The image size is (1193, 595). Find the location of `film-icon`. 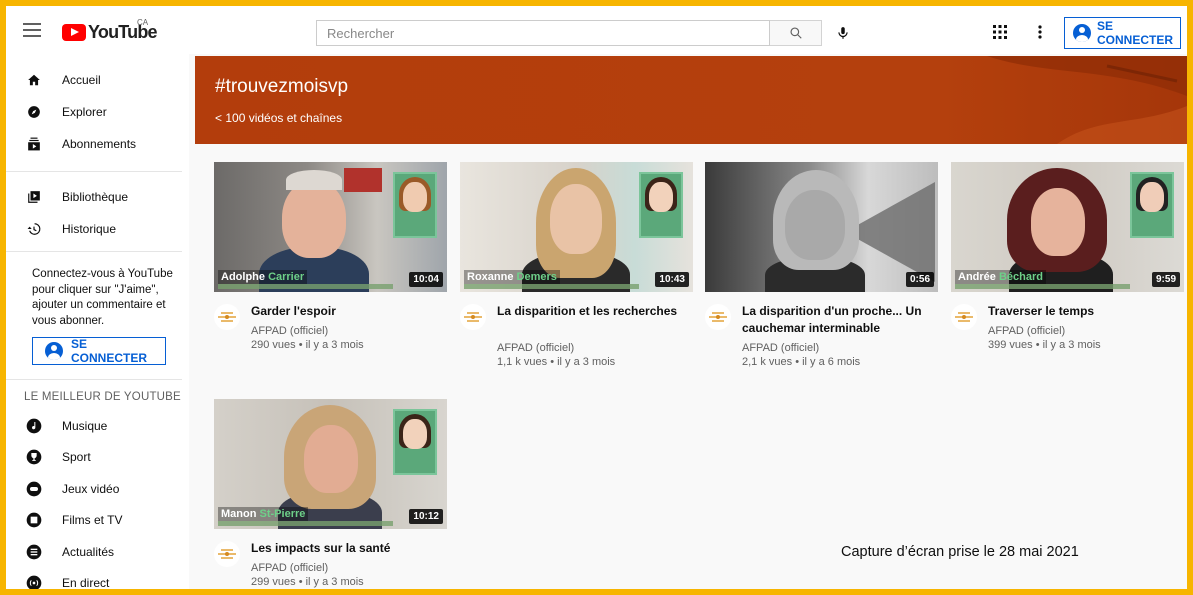

film-icon is located at coordinates (34, 520).